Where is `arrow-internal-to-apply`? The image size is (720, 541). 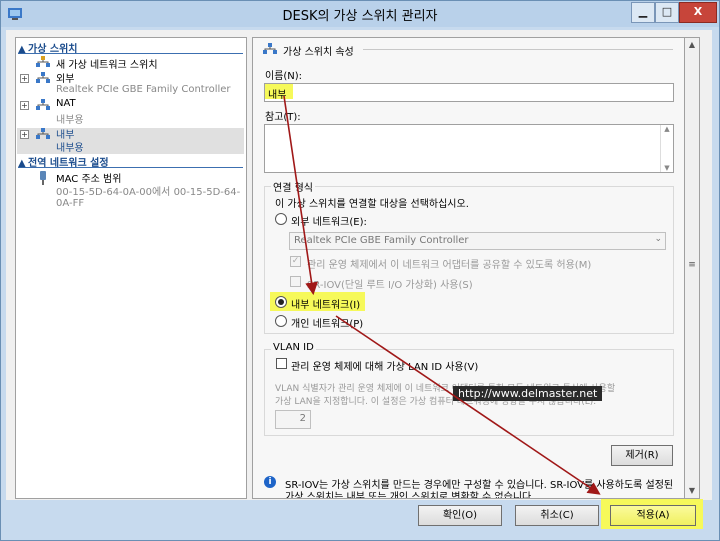 arrow-internal-to-apply is located at coordinates (468, 405).